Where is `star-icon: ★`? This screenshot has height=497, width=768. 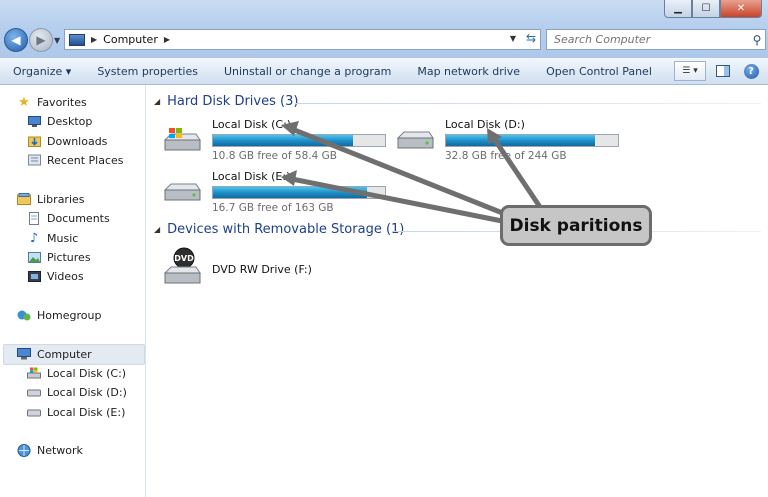
star-icon: ★ is located at coordinates (24, 102).